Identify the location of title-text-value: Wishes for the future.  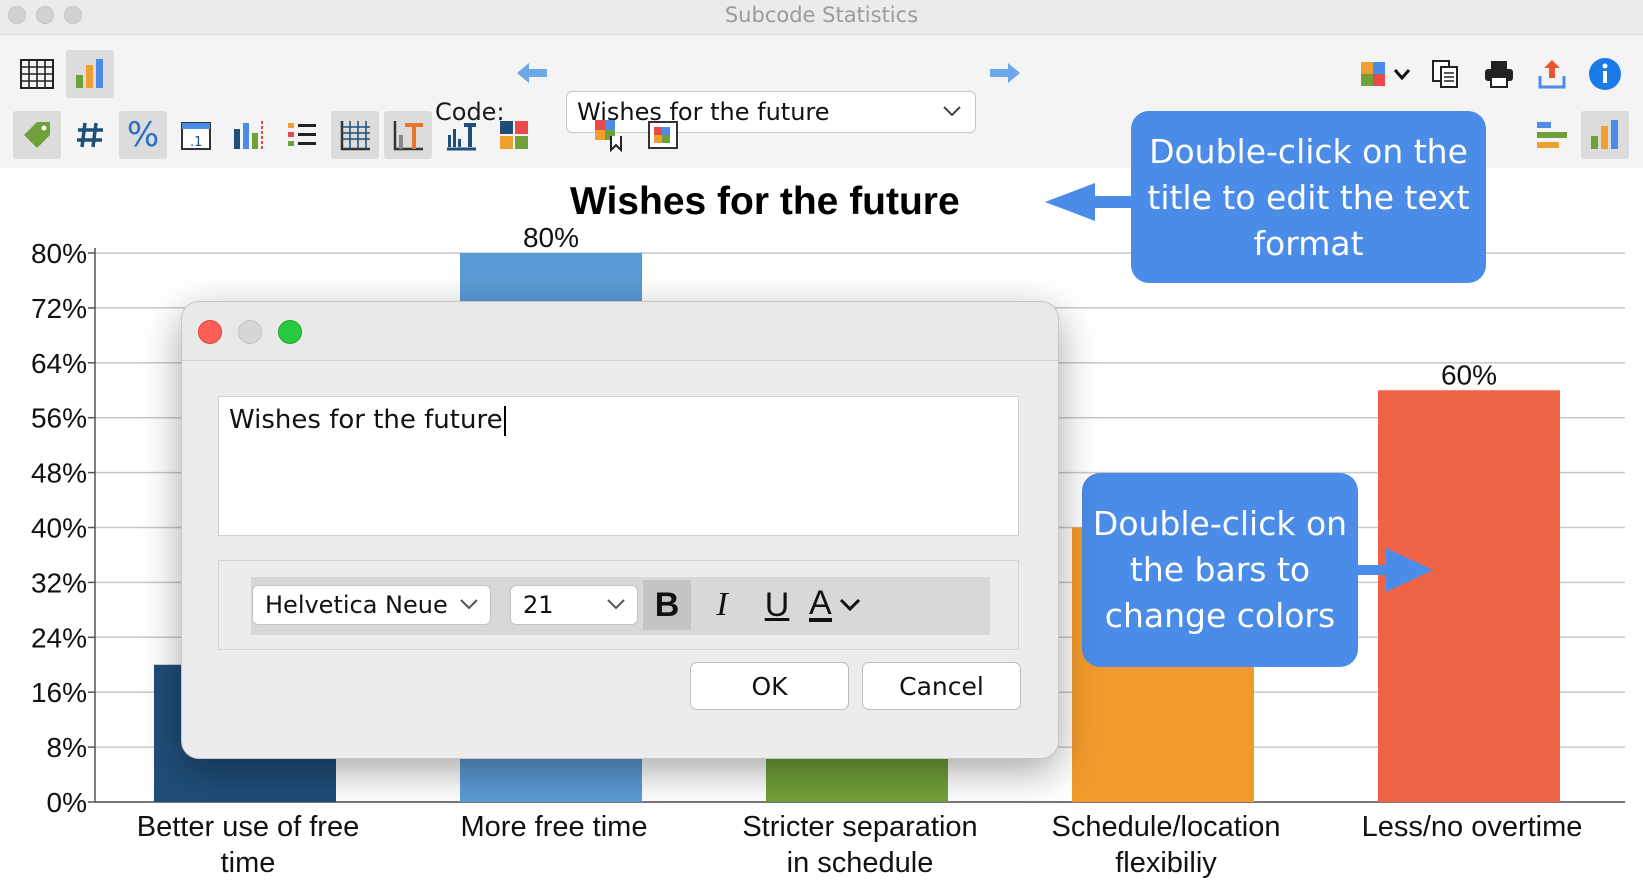
(366, 420).